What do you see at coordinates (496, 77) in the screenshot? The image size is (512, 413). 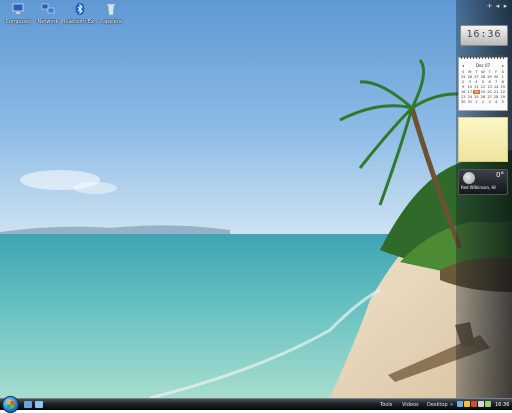 I see `calendar-day: 30` at bounding box center [496, 77].